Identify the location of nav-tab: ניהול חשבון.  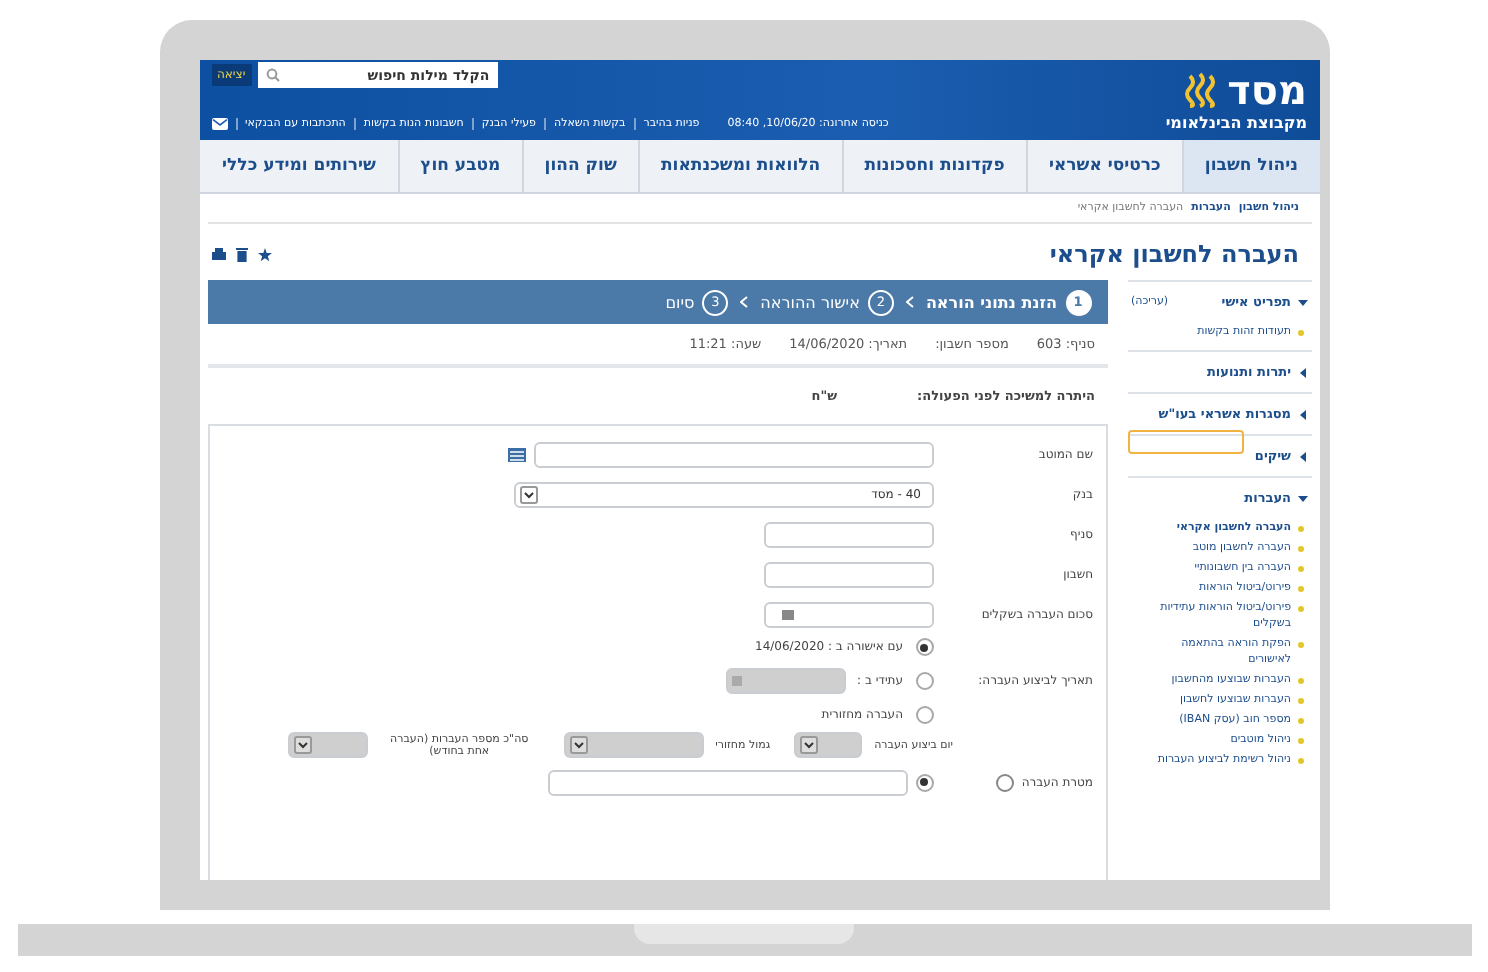
(1250, 166).